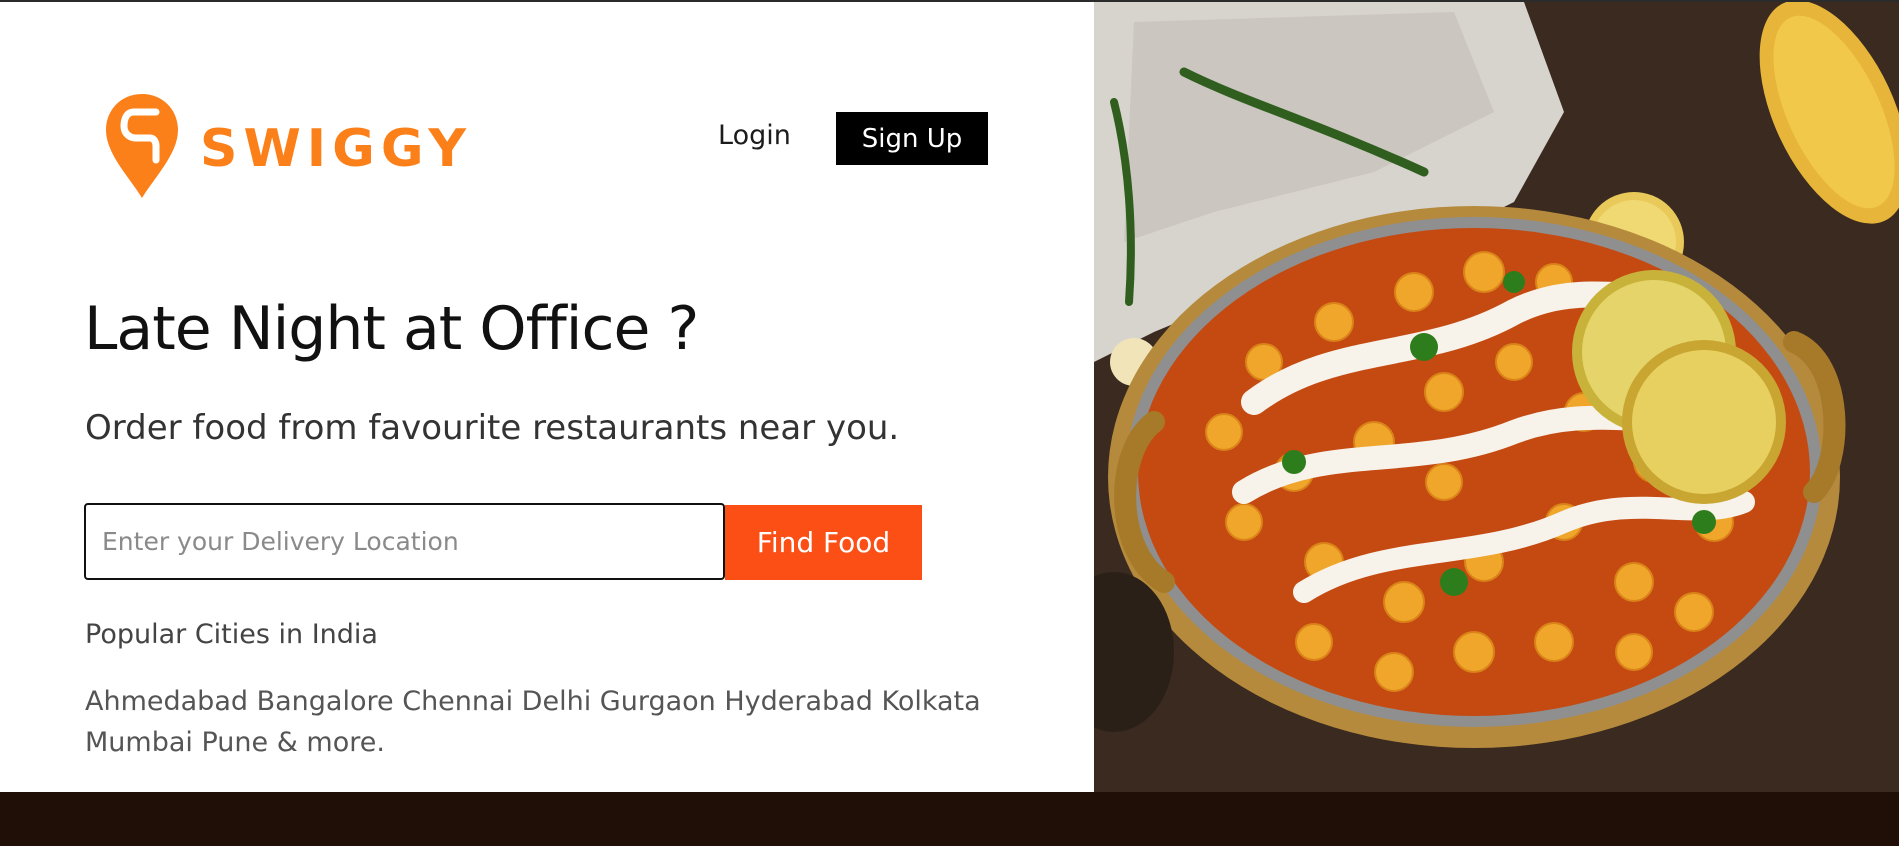 Image resolution: width=1899 pixels, height=846 pixels. I want to click on login-link: Login, so click(754, 135).